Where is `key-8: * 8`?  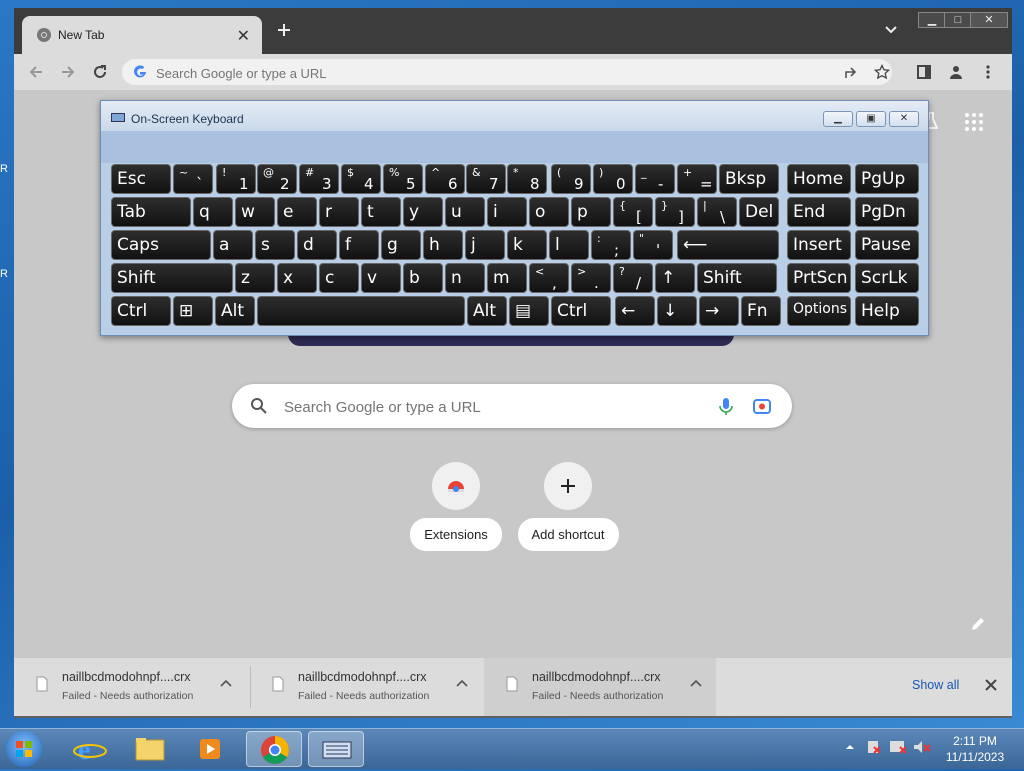 key-8: * 8 is located at coordinates (527, 179).